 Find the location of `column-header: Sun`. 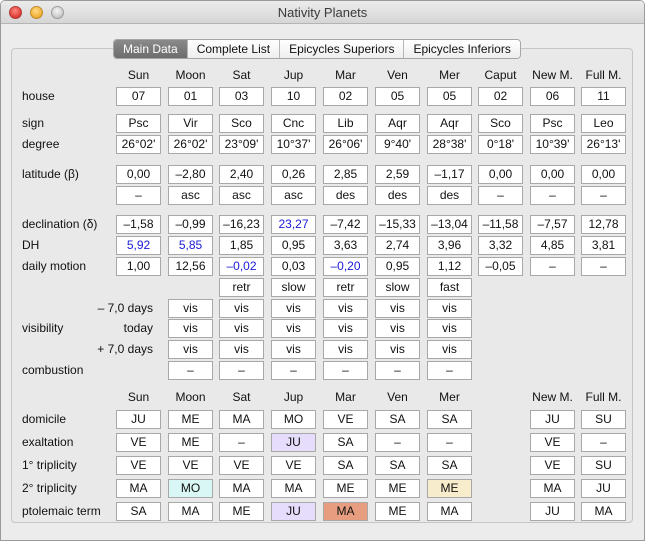

column-header: Sun is located at coordinates (138, 75).